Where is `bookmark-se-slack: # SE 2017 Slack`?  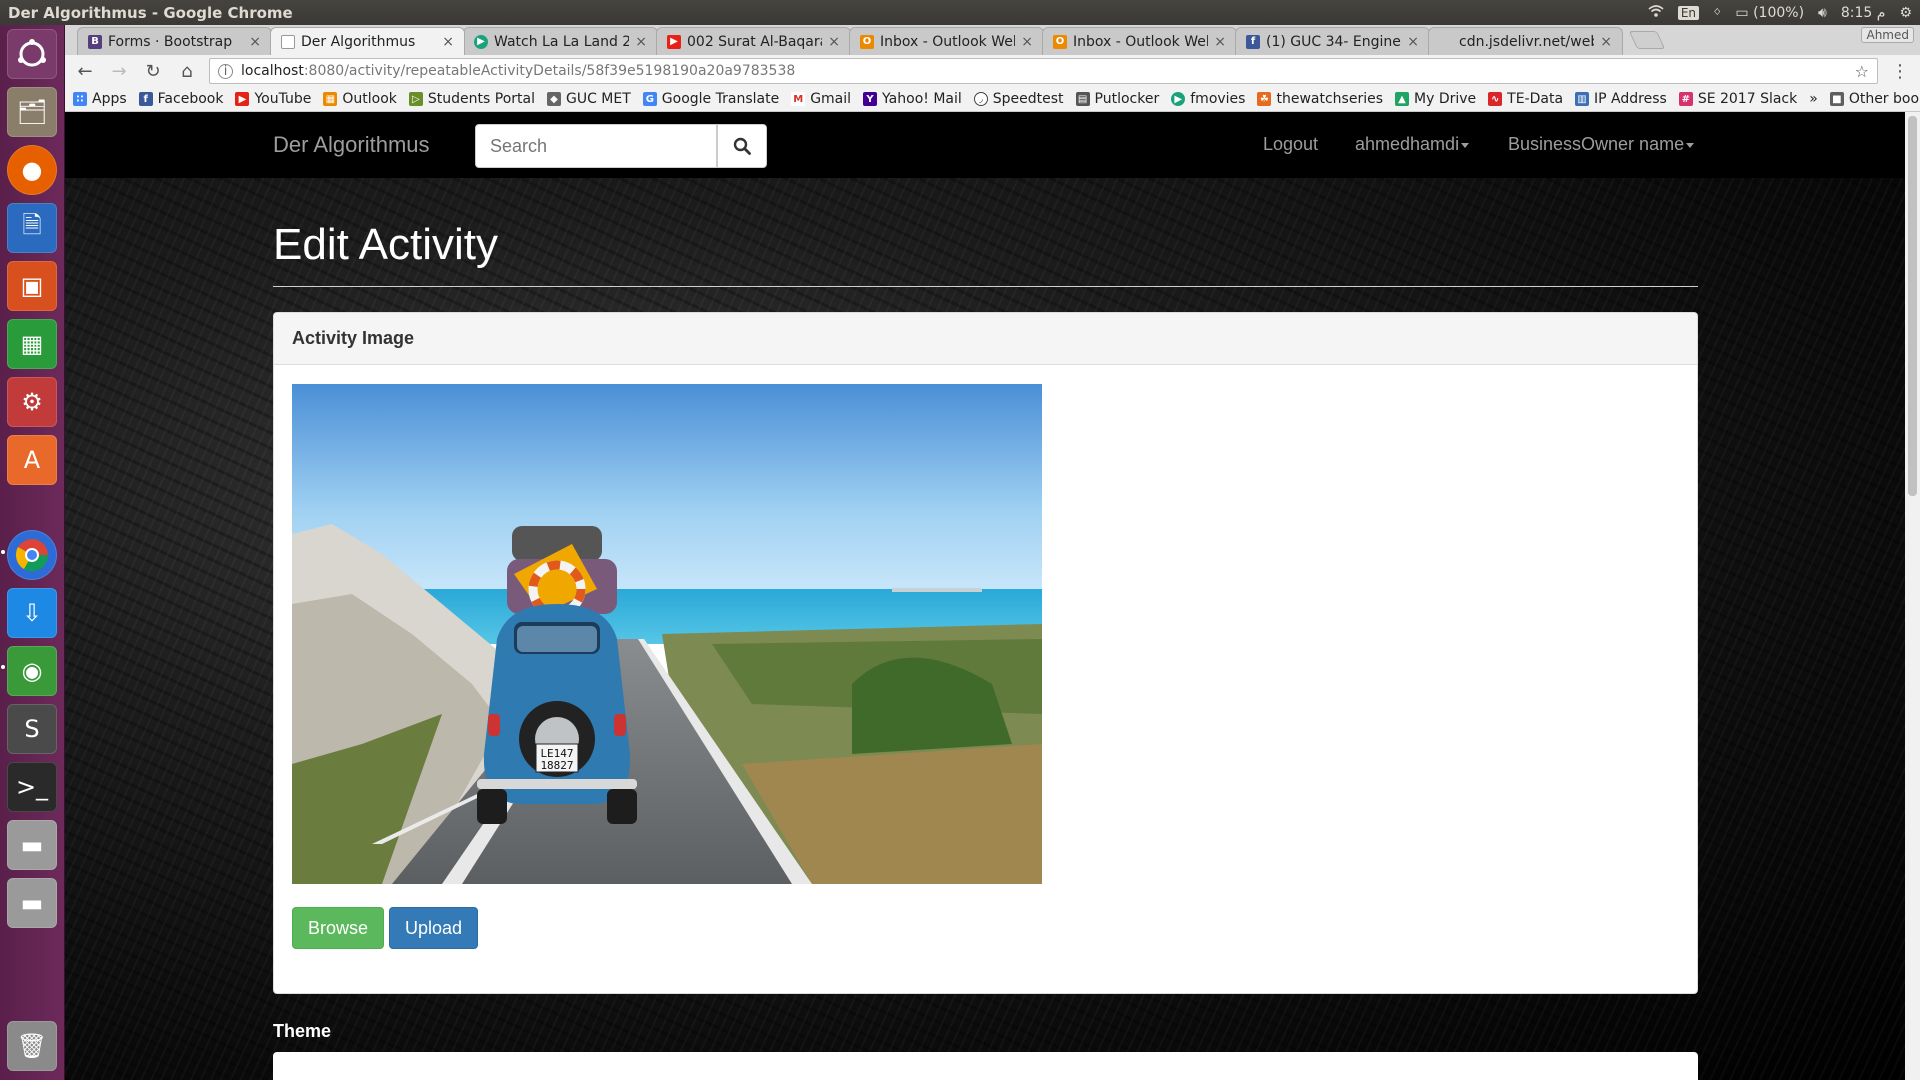
bookmark-se-slack: # SE 2017 Slack is located at coordinates (1737, 99).